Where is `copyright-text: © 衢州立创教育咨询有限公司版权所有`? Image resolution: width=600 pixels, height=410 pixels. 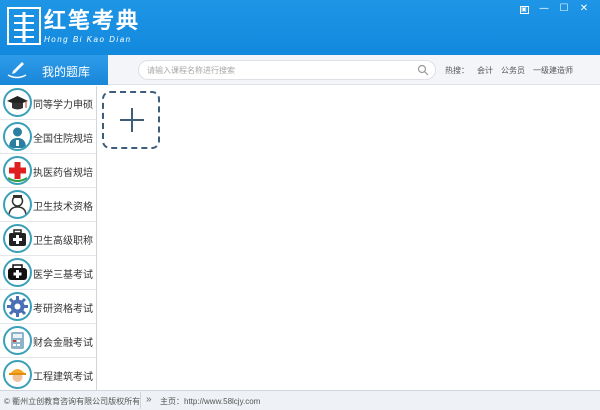
copyright-text: © 衢州立创教育咨询有限公司版权所有 is located at coordinates (72, 401).